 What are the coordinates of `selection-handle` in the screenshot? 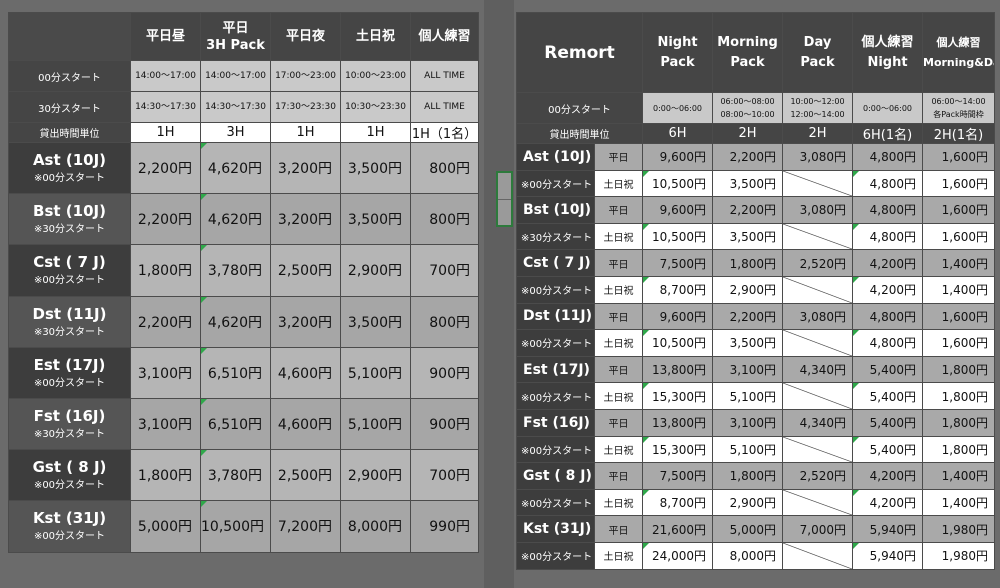 It's located at (504, 199).